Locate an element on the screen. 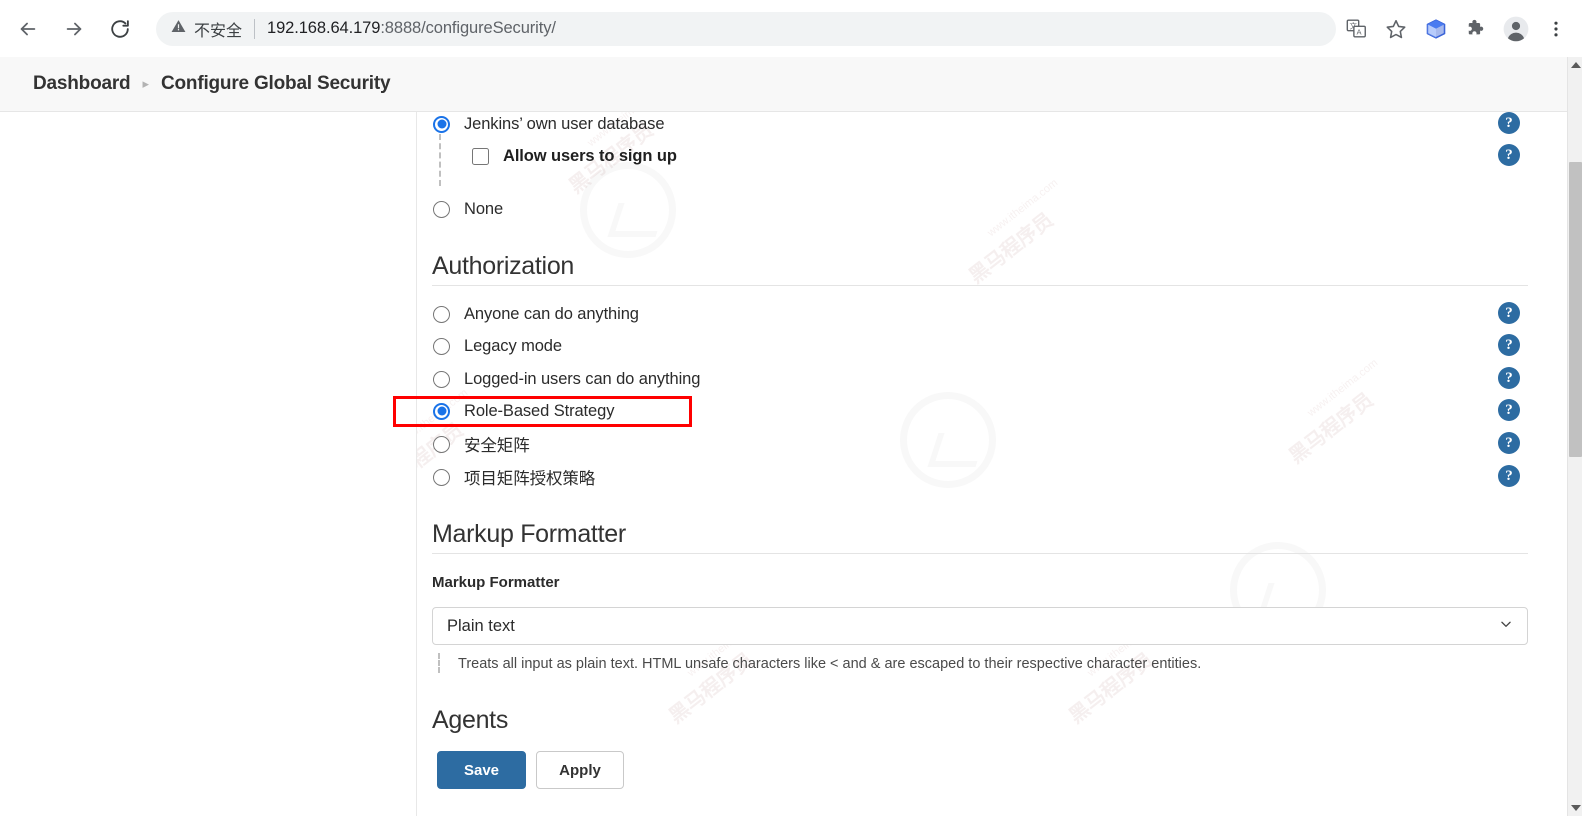 This screenshot has height=816, width=1582. select-value: Plain text is located at coordinates (481, 625).